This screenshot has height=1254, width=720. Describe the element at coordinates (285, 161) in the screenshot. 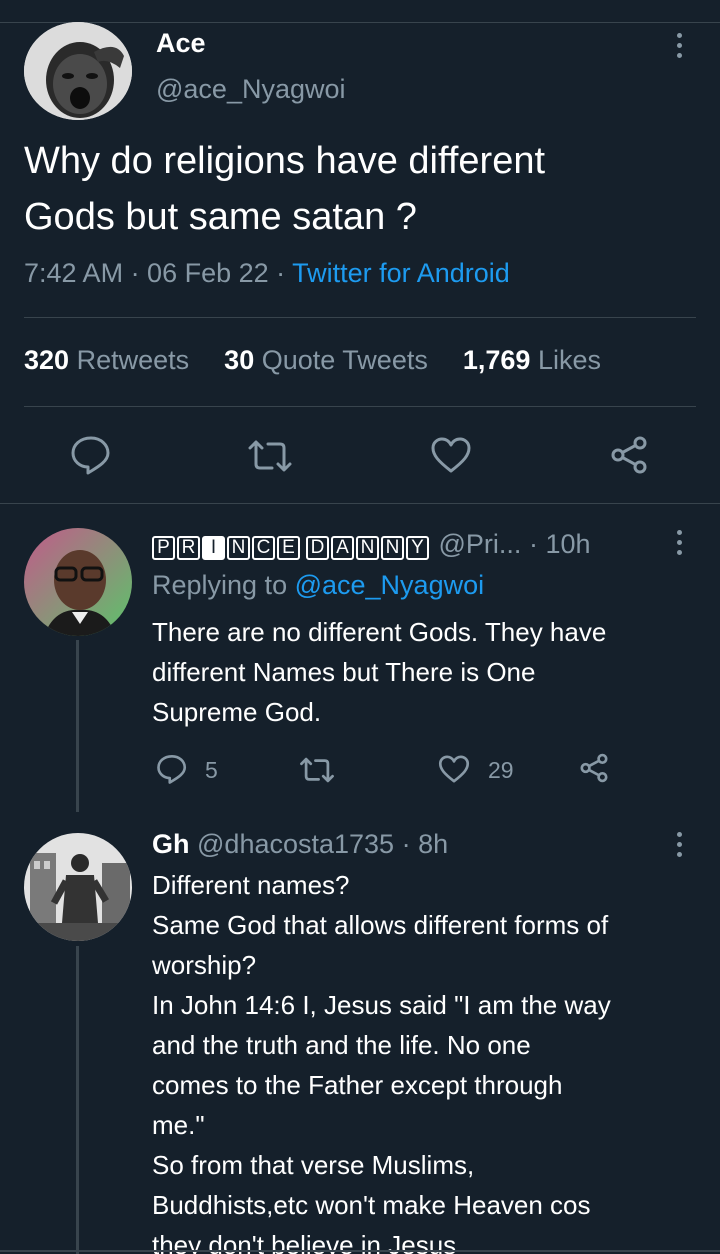

I see `tweet-text-line1: Why do religions have different` at that location.